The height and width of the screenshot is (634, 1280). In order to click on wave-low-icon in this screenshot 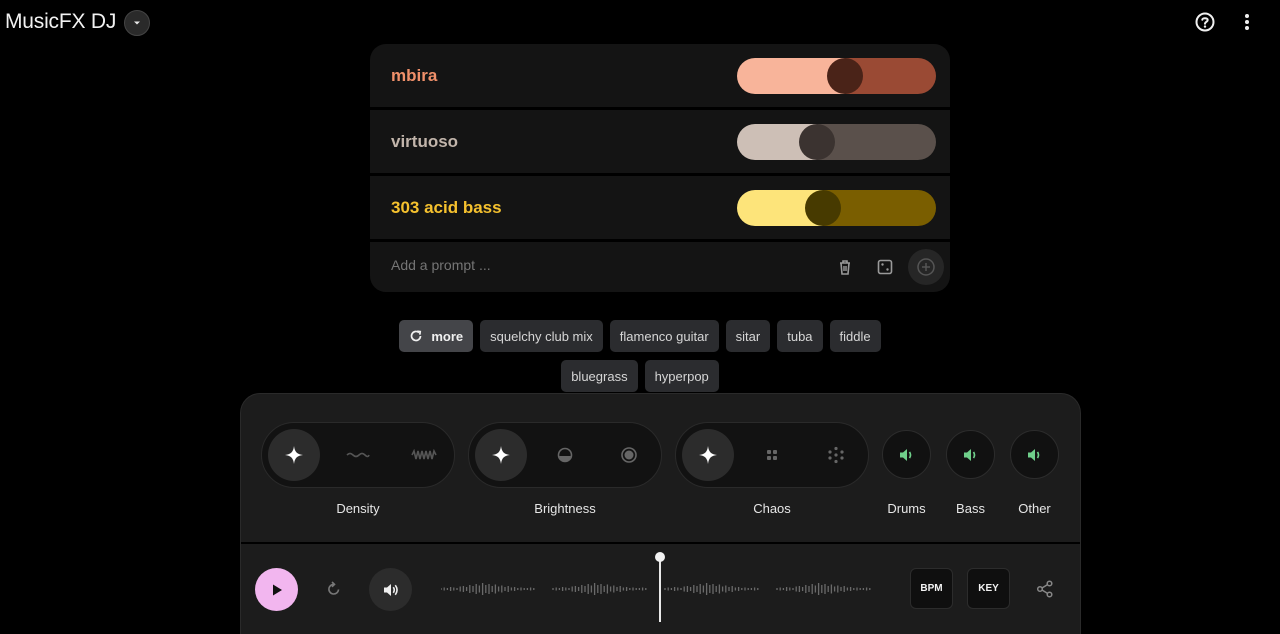, I will do `click(358, 455)`.